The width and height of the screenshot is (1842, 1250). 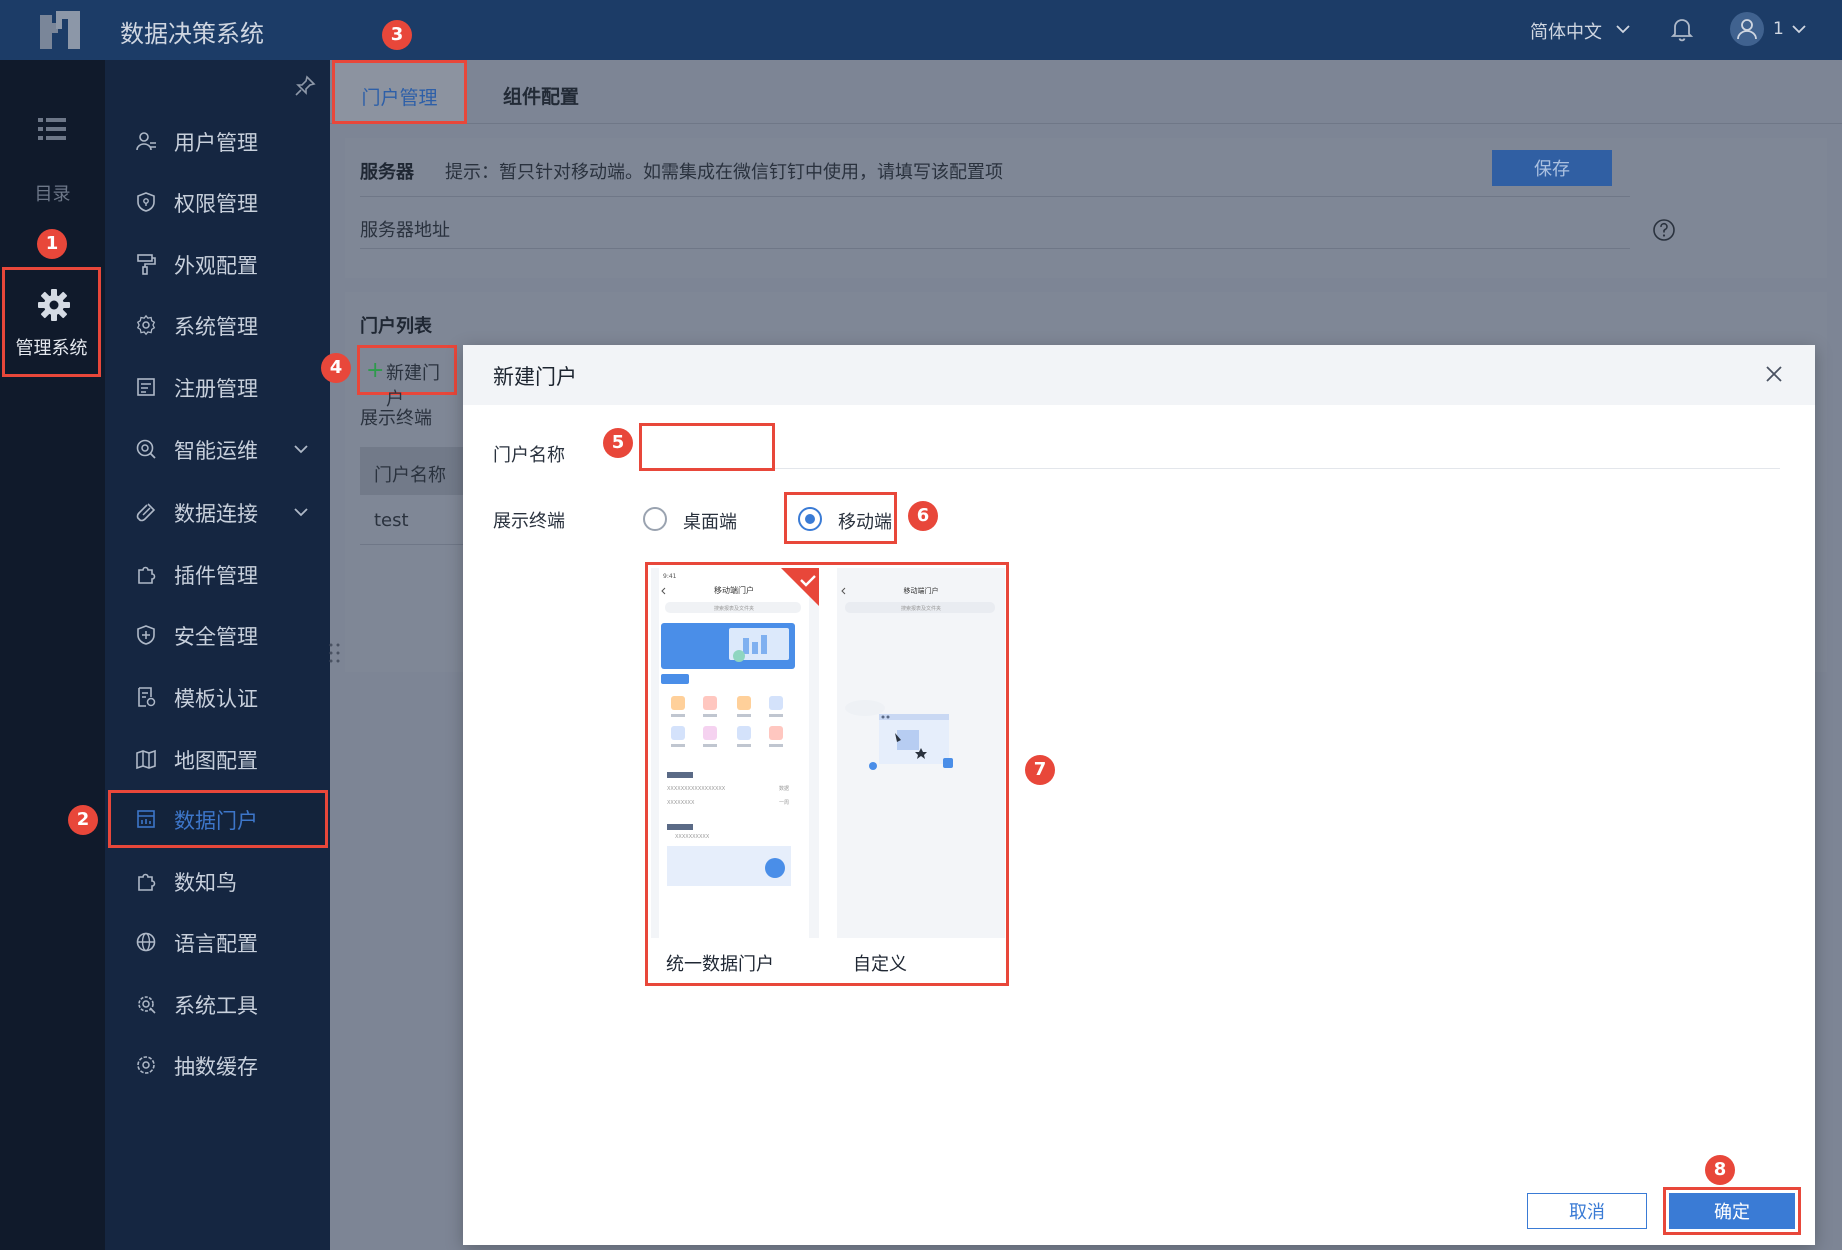 I want to click on radio-label: 桌面端, so click(x=710, y=522).